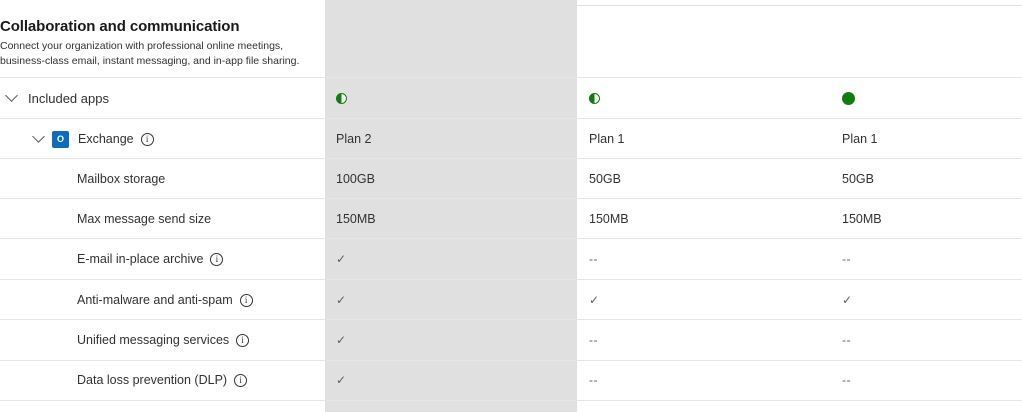 This screenshot has width=1022, height=412. I want to click on feature-label: Anti-malware and anti-spam, so click(155, 300).